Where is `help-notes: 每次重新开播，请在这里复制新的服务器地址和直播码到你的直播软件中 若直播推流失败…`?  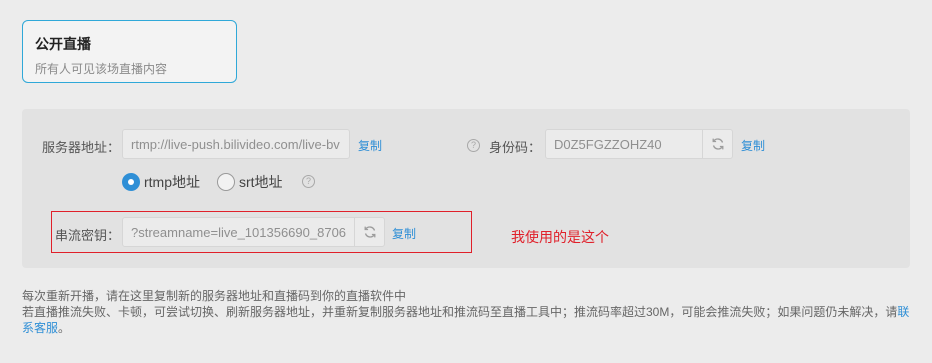 help-notes: 每次重新开播，请在这里复制新的服务器地址和直播码到你的直播软件中 若直播推流失败… is located at coordinates (469, 312).